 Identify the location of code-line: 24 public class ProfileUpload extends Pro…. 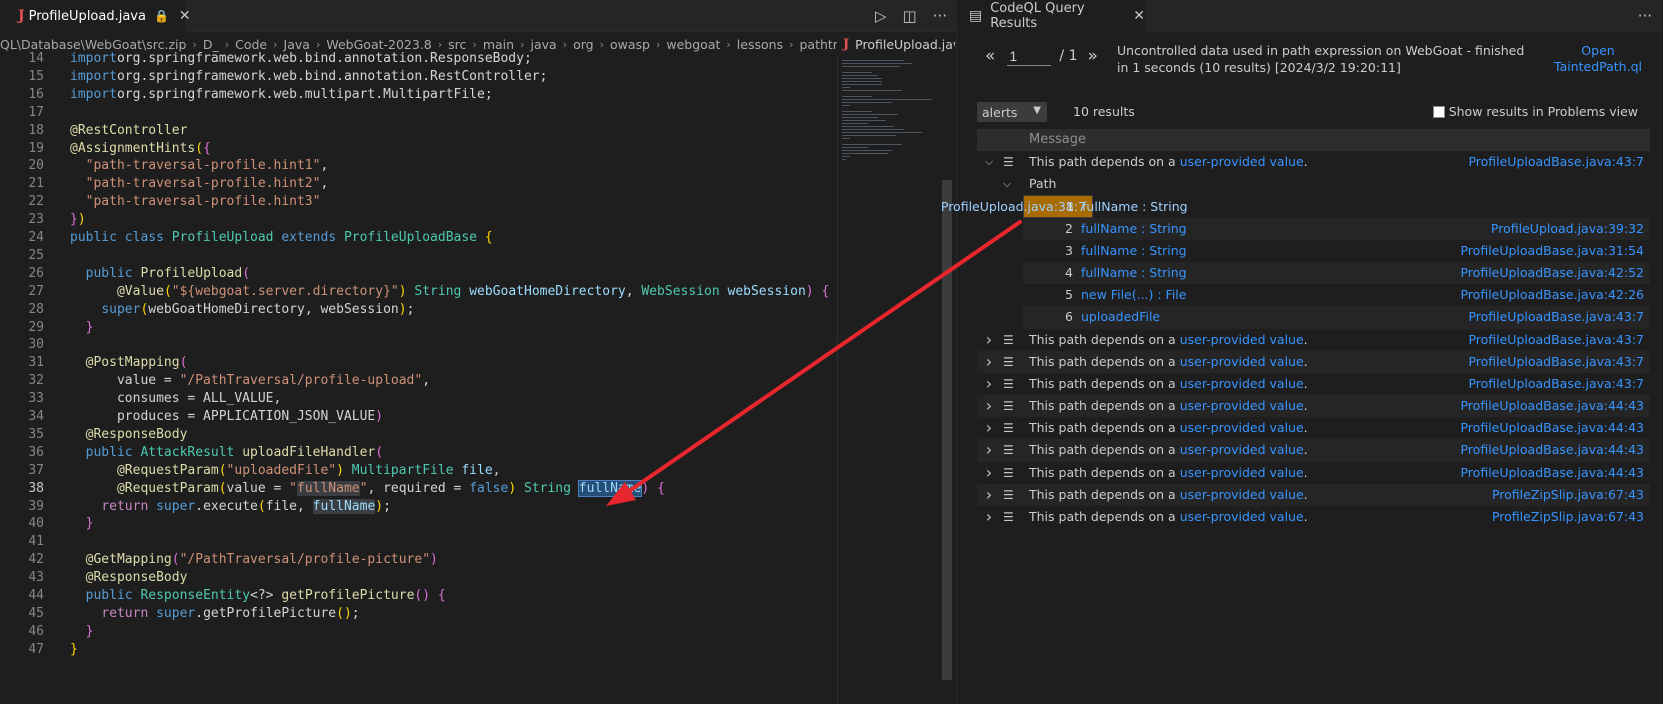
(417, 237).